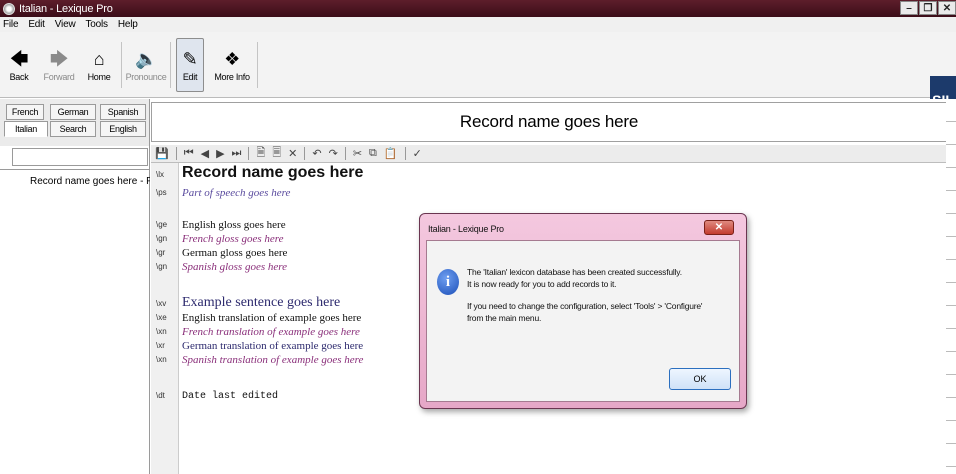 This screenshot has height=474, width=956. What do you see at coordinates (373, 153) in the screenshot?
I see `copy-icon: ⧉` at bounding box center [373, 153].